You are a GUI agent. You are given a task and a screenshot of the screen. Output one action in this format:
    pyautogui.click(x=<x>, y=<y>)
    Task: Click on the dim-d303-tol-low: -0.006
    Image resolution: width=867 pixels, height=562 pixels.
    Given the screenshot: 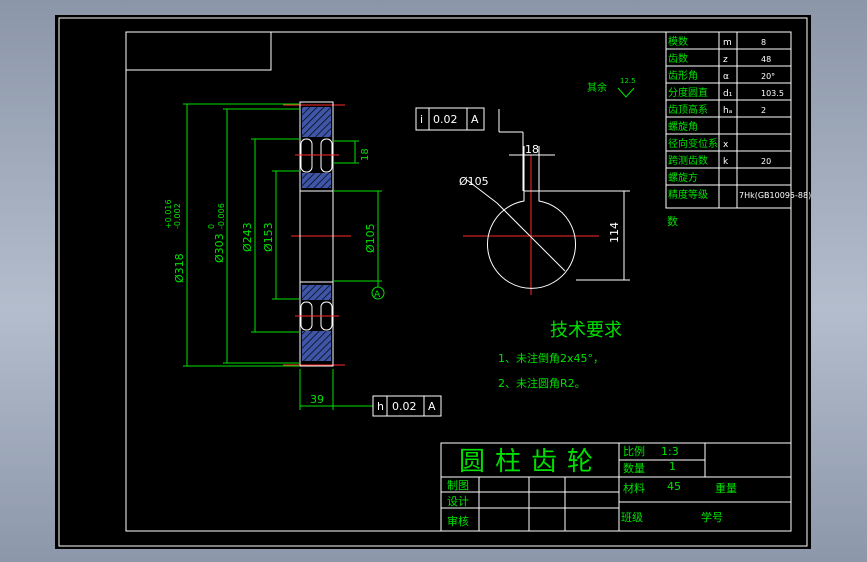 What is the action you would take?
    pyautogui.click(x=221, y=216)
    